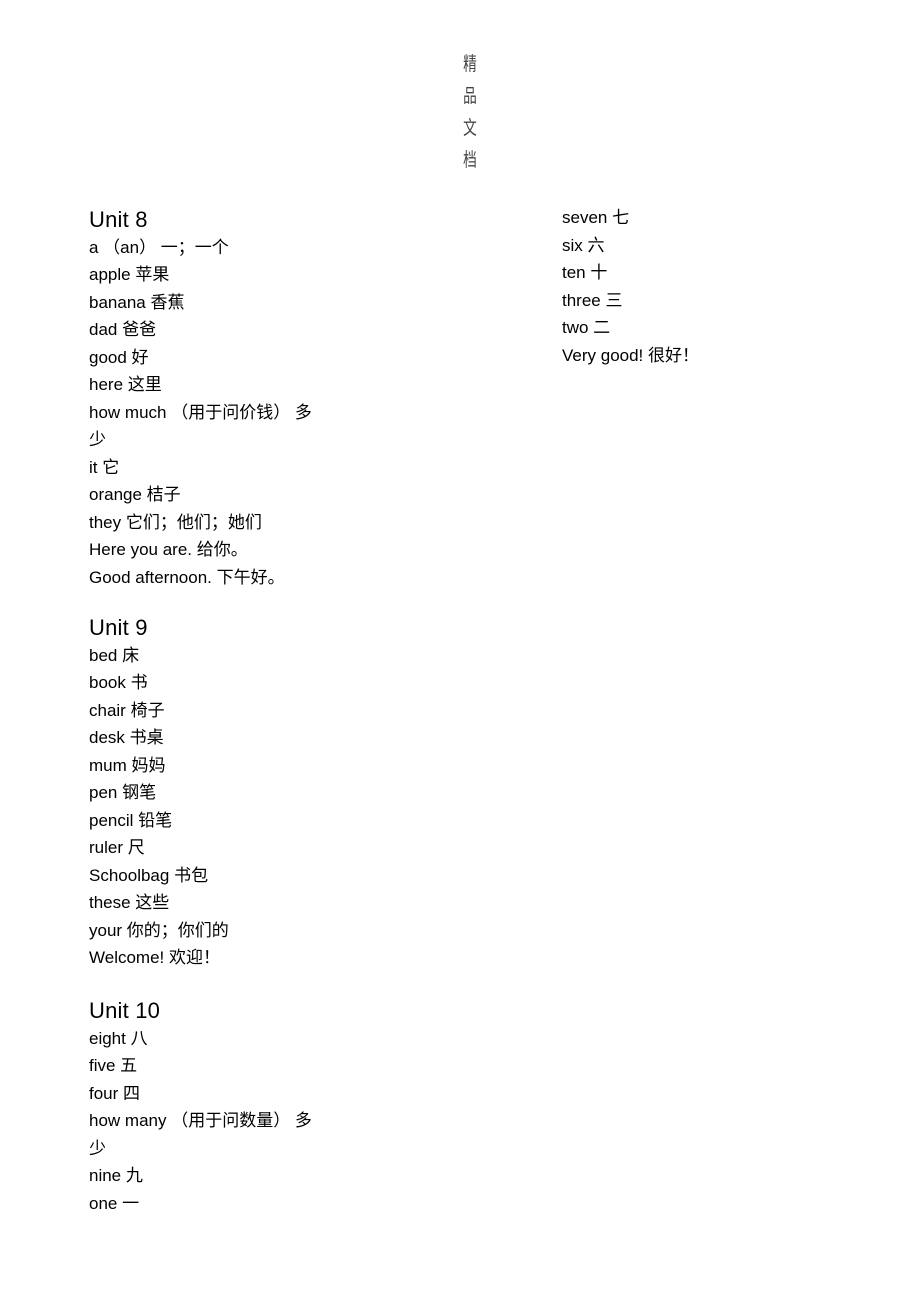 The width and height of the screenshot is (920, 1303). Describe the element at coordinates (585, 272) in the screenshot. I see `vocab-entry: ten 十` at that location.